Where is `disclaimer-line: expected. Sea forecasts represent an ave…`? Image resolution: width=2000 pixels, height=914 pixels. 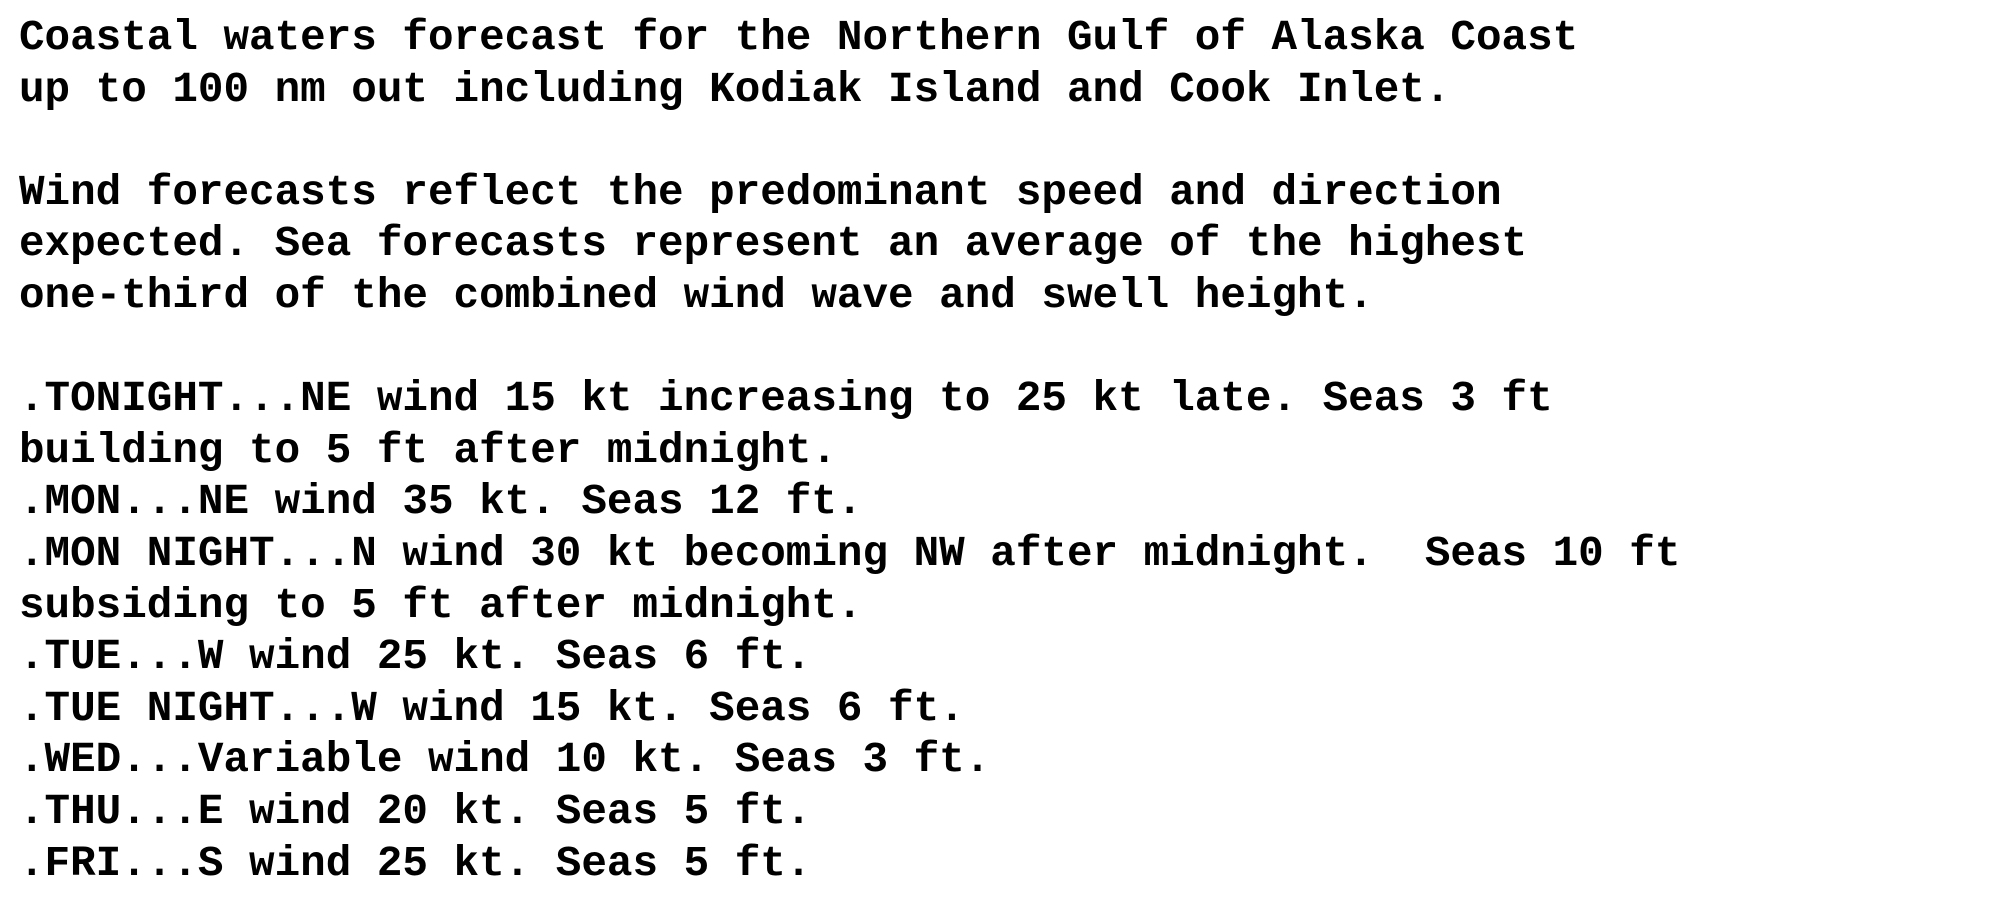 disclaimer-line: expected. Sea forecasts represent an ave… is located at coordinates (773, 244).